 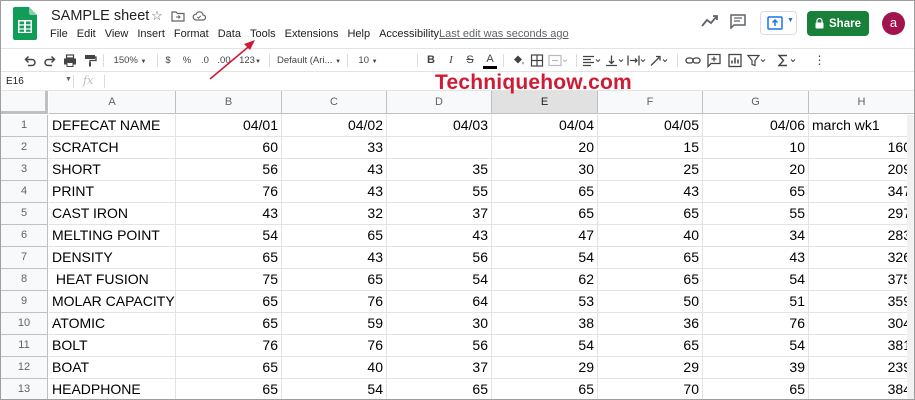 What do you see at coordinates (756, 258) in the screenshot?
I see `cell-g7: 43` at bounding box center [756, 258].